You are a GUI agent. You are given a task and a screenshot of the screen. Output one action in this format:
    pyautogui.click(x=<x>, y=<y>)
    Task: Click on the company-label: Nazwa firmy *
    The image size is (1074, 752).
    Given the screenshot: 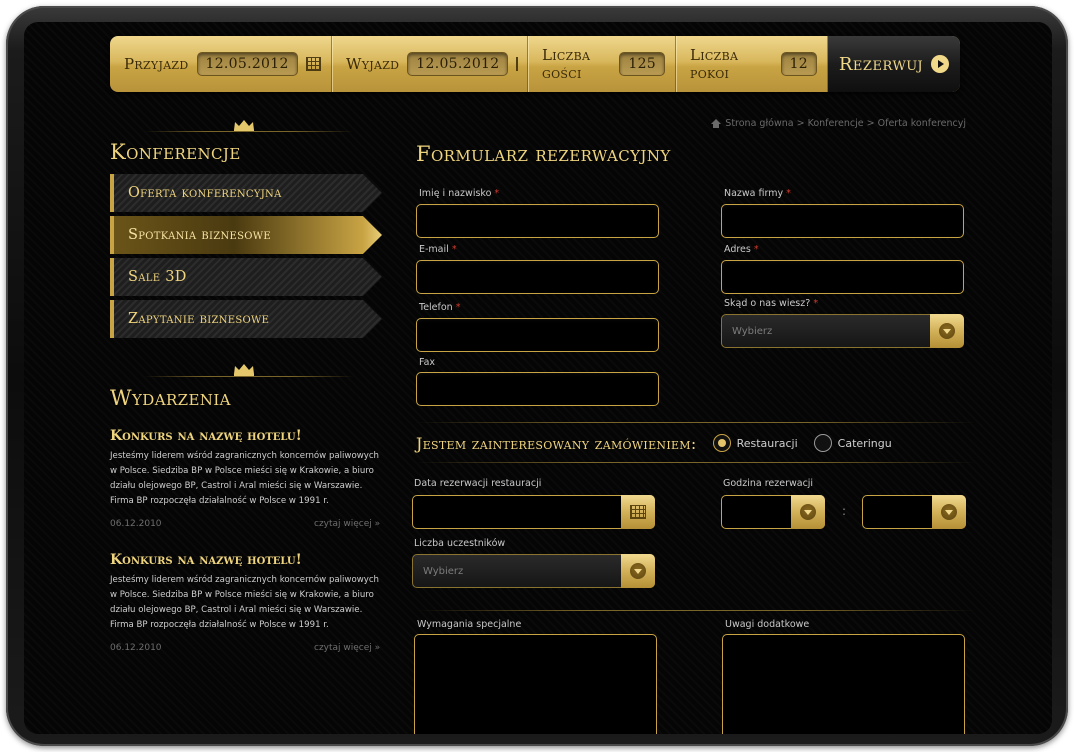 What is the action you would take?
    pyautogui.click(x=757, y=193)
    